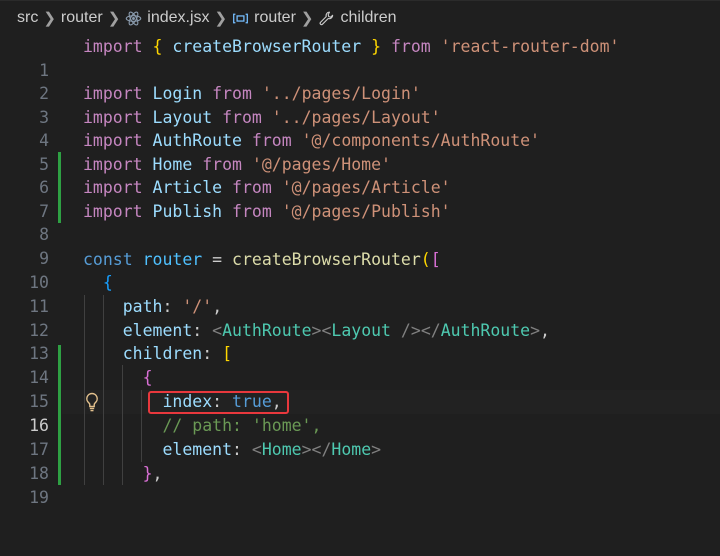 The image size is (720, 556). I want to click on breadcrumb-item-router-folder: router, so click(82, 18).